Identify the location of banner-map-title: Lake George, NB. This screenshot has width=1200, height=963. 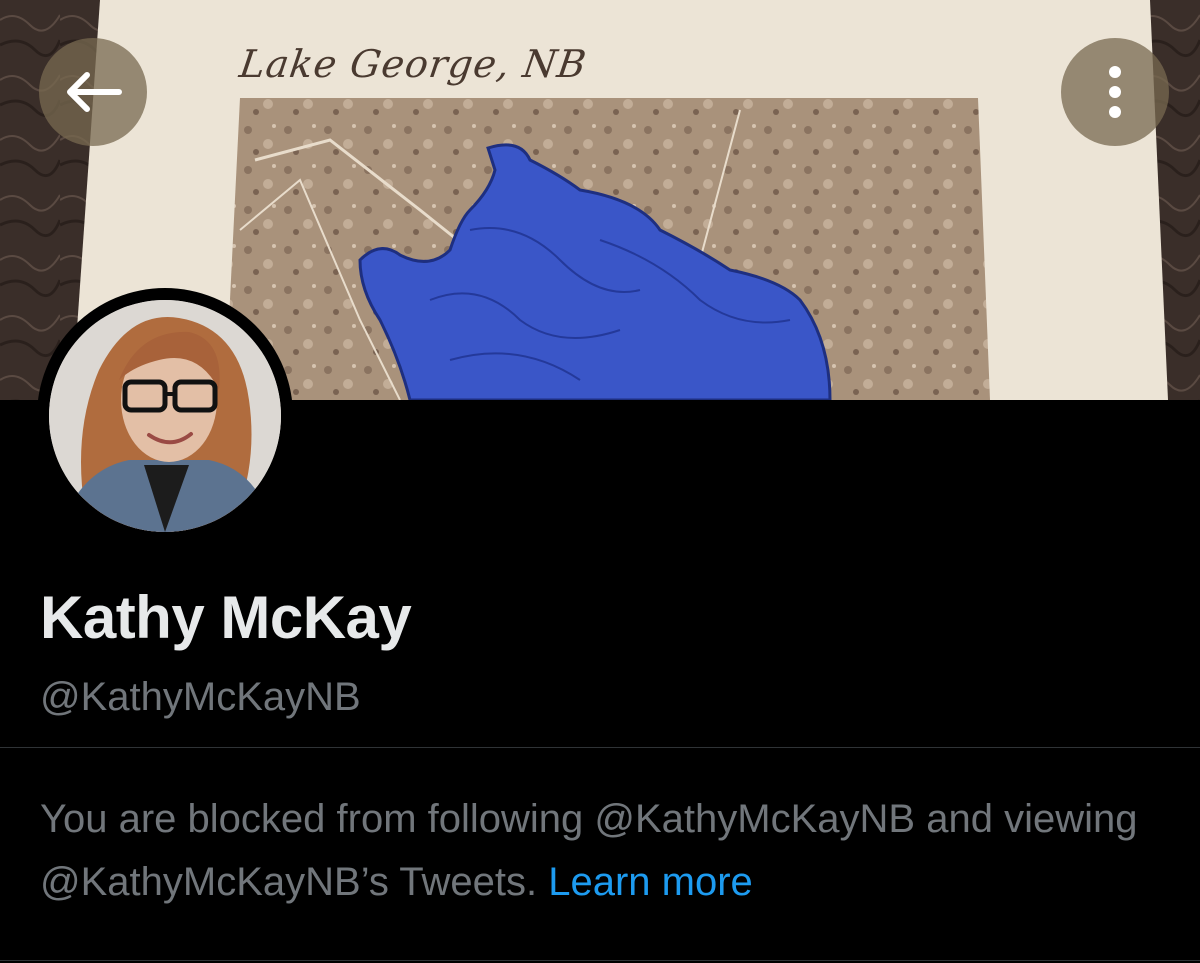
(413, 64).